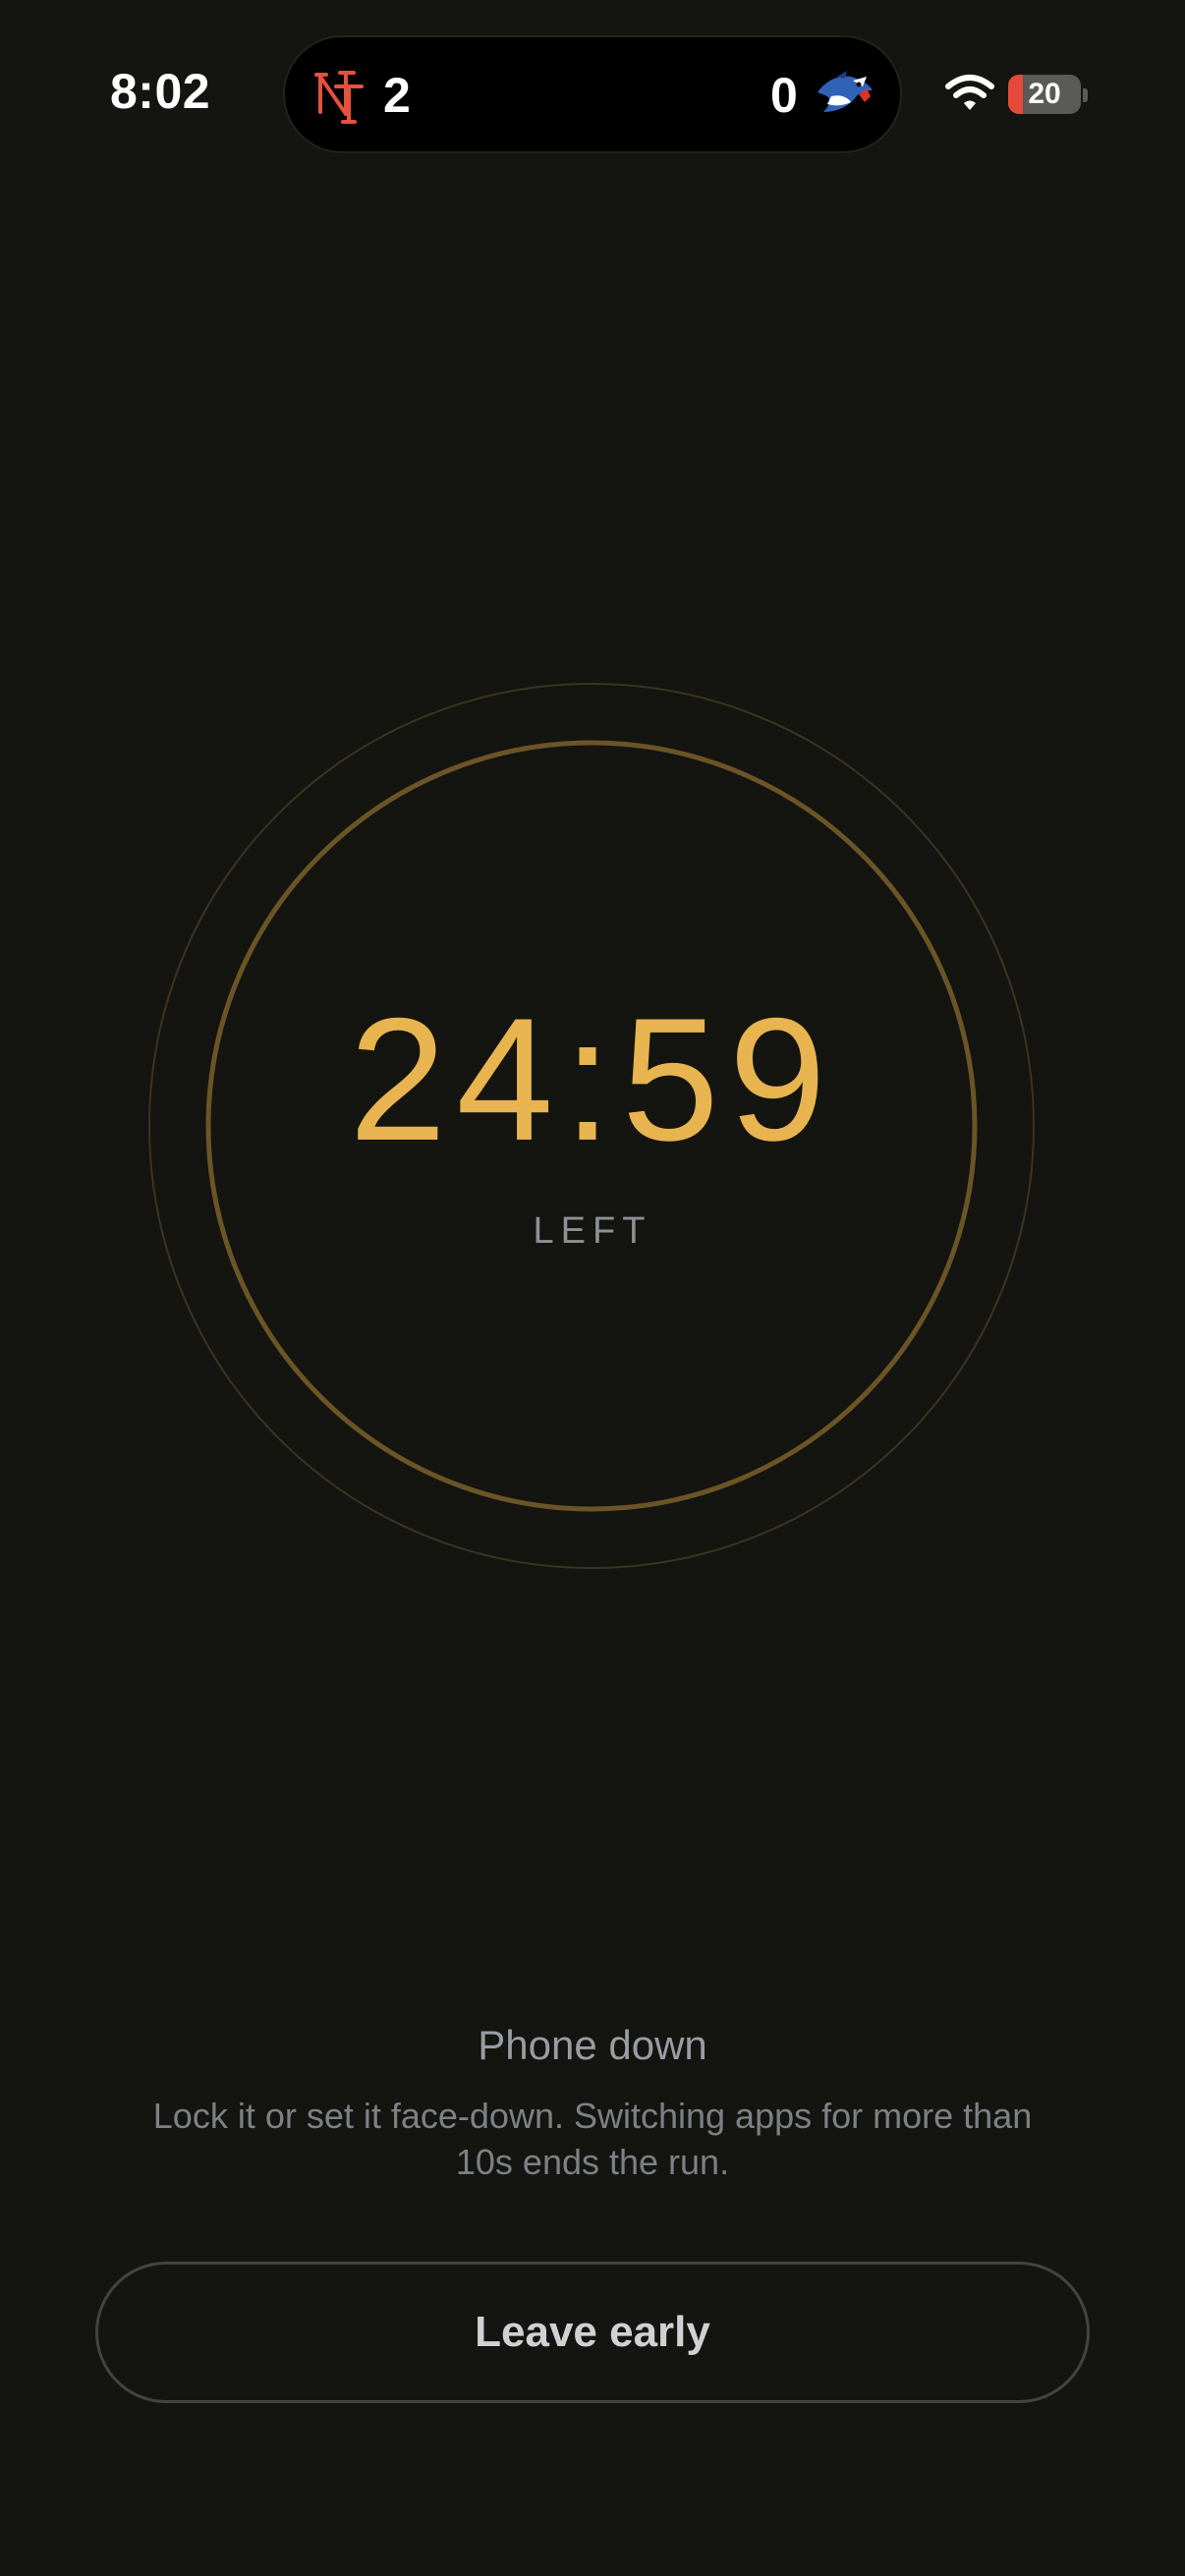 This screenshot has width=1185, height=2576. Describe the element at coordinates (592, 2045) in the screenshot. I see `info-title: Phone down` at that location.